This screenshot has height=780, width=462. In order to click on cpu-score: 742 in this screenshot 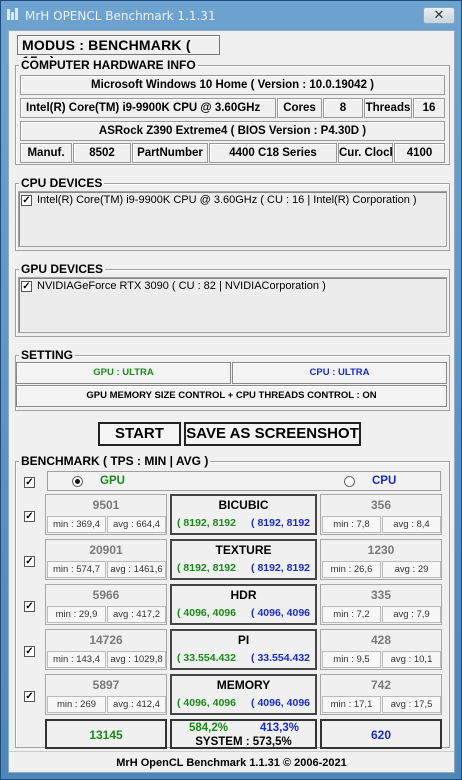, I will do `click(381, 685)`.